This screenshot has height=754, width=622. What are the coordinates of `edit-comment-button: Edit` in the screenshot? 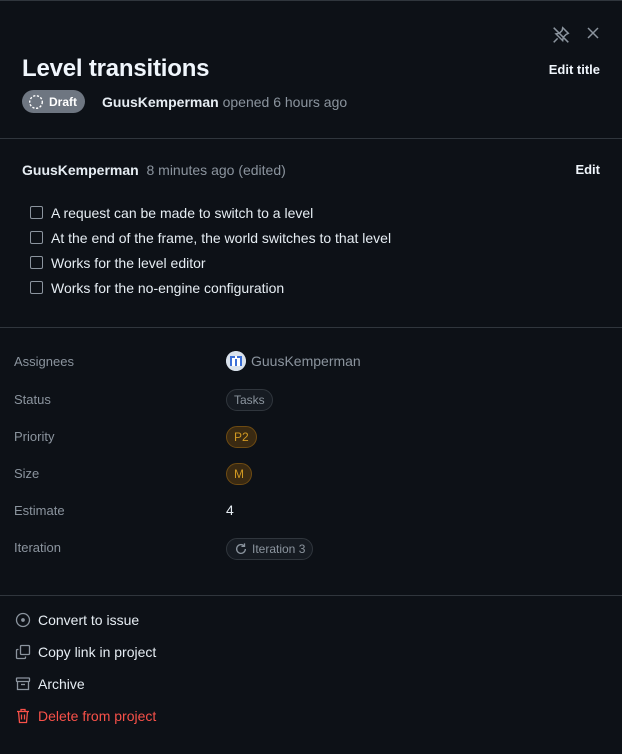 It's located at (587, 169).